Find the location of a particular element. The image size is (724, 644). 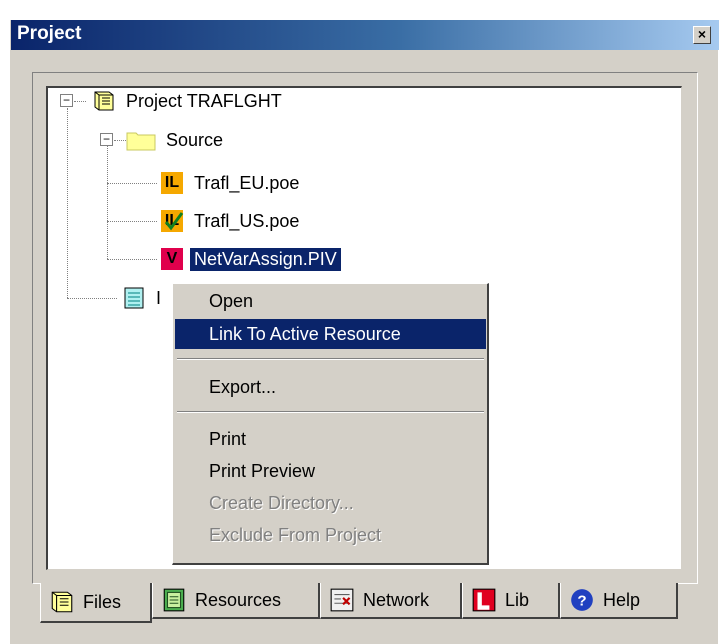

tree-node-label: I is located at coordinates (159, 297).